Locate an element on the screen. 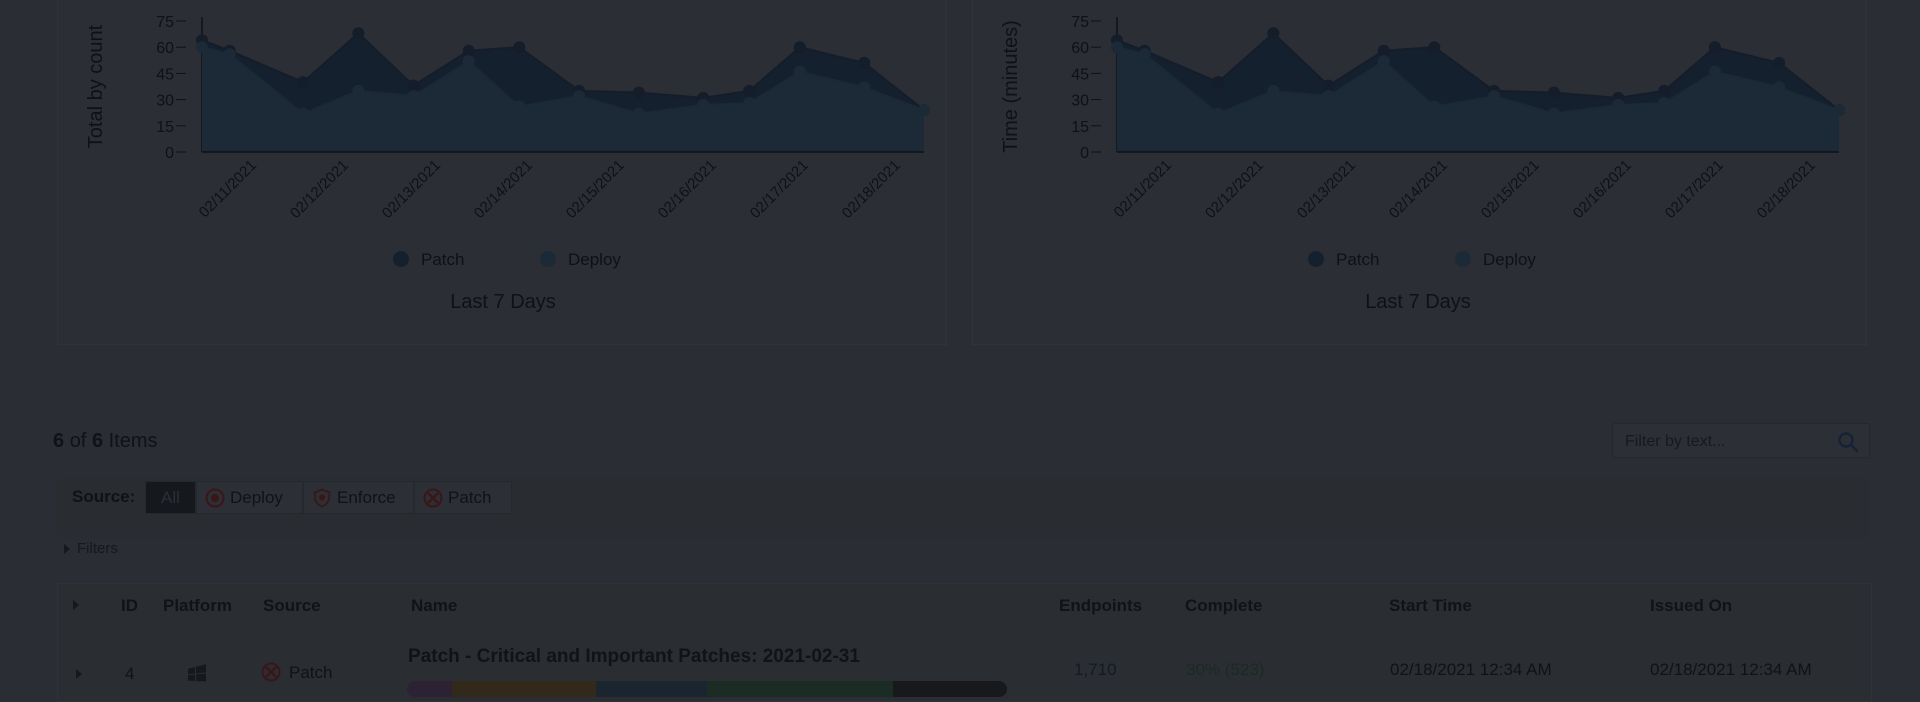 The width and height of the screenshot is (1920, 702). row-progress-bar is located at coordinates (707, 689).